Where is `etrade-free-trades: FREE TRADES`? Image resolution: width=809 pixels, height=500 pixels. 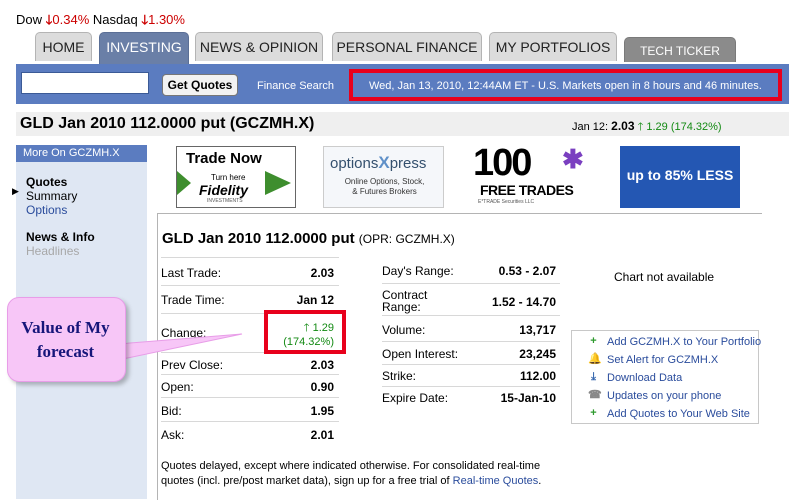
etrade-free-trades: FREE TRADES is located at coordinates (527, 190).